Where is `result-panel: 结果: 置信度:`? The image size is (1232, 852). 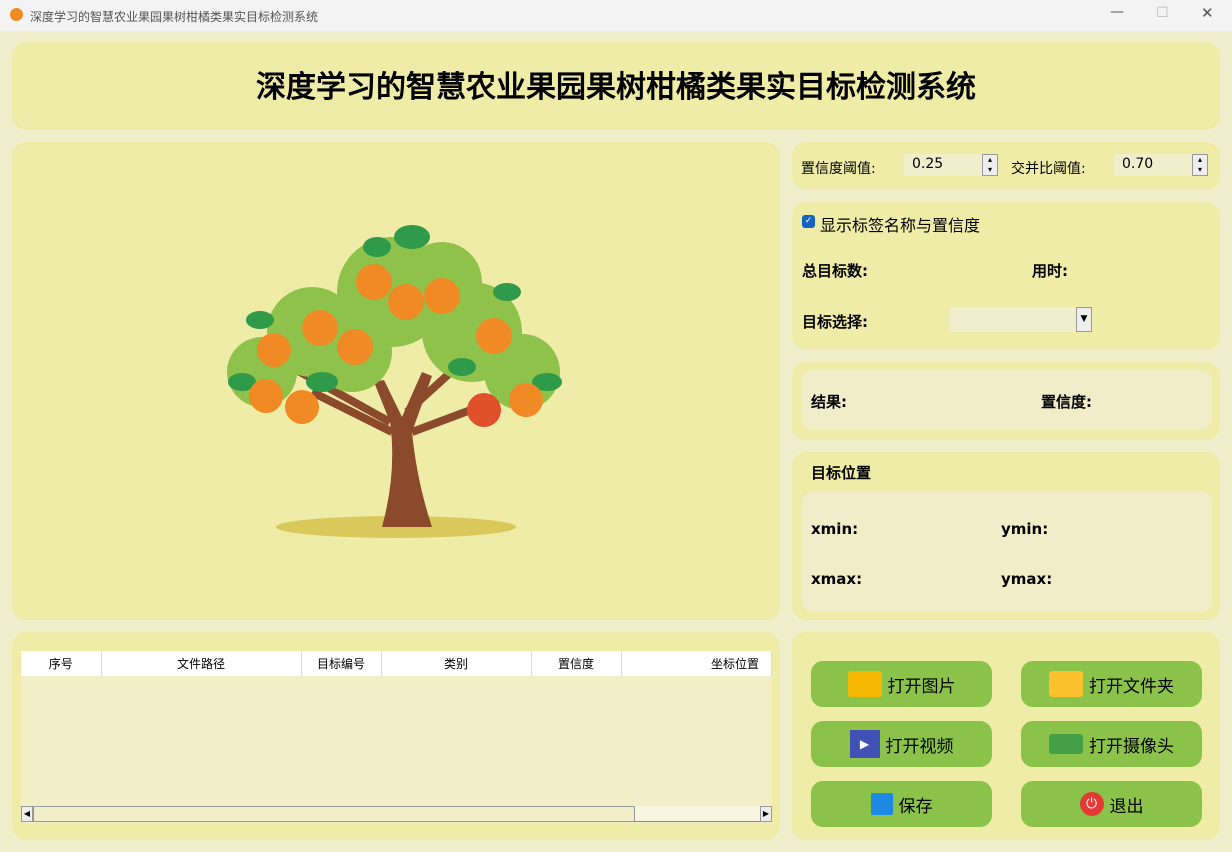 result-panel: 结果: 置信度: is located at coordinates (1006, 401).